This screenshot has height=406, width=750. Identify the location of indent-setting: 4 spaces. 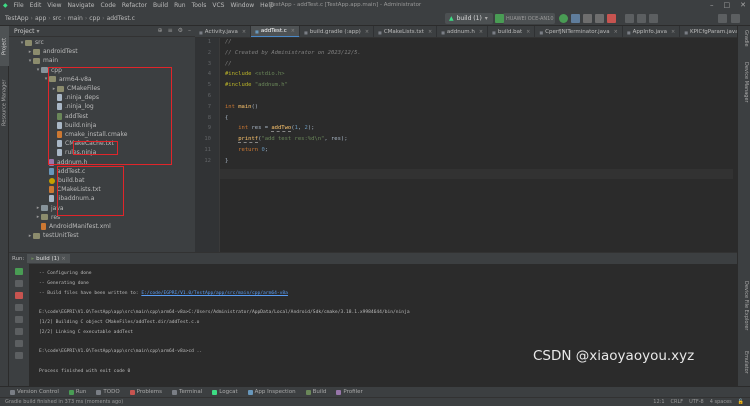
(721, 402).